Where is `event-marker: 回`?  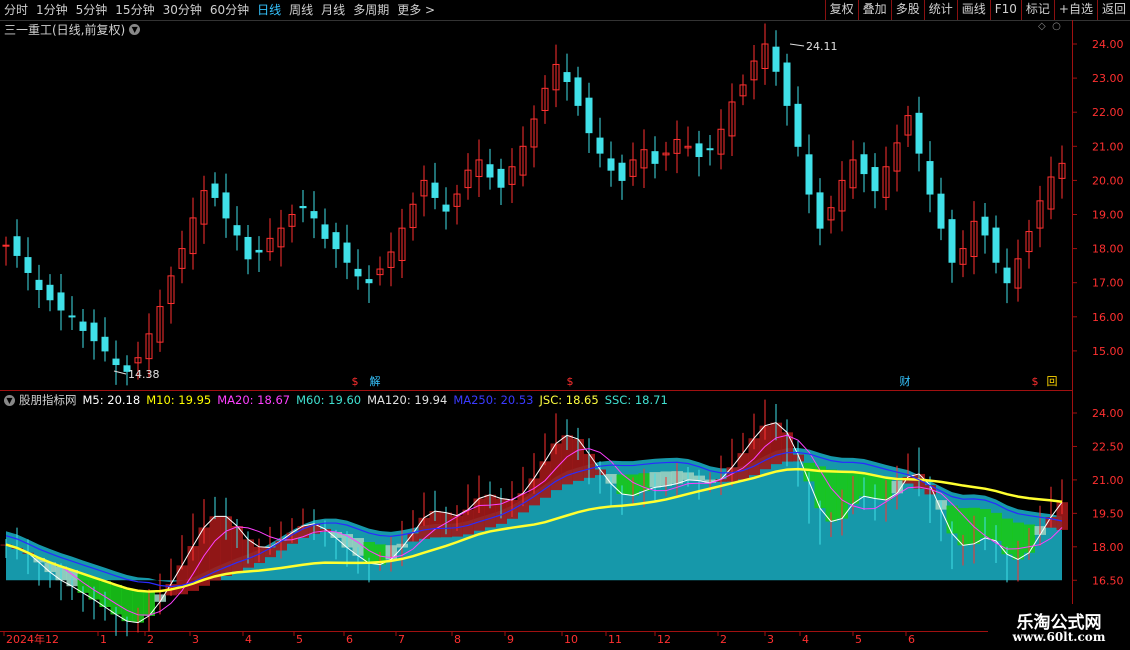 event-marker: 回 is located at coordinates (1052, 381).